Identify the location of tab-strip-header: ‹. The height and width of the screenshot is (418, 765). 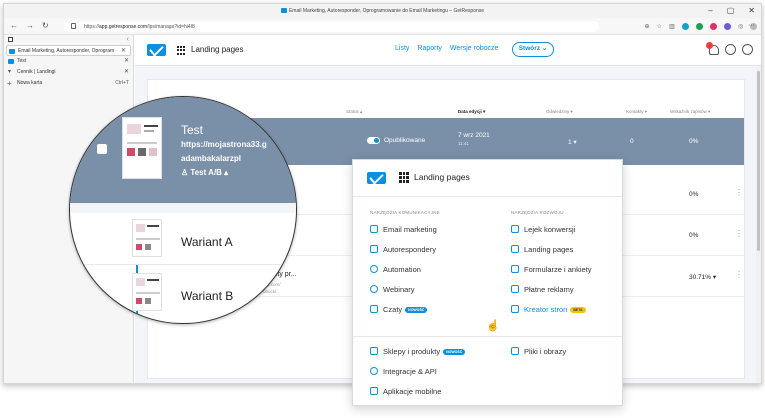
(68, 40).